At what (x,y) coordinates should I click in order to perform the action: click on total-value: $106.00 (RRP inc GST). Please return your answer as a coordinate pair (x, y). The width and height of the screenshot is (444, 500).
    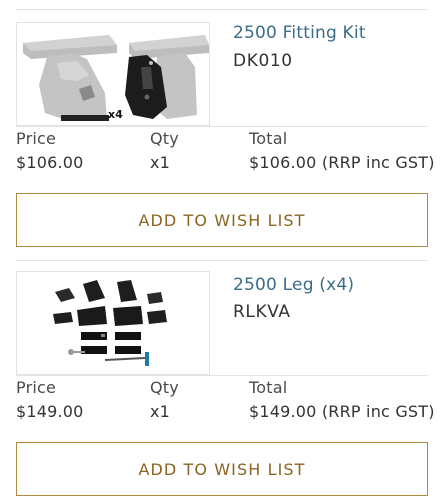
    Looking at the image, I should click on (342, 162).